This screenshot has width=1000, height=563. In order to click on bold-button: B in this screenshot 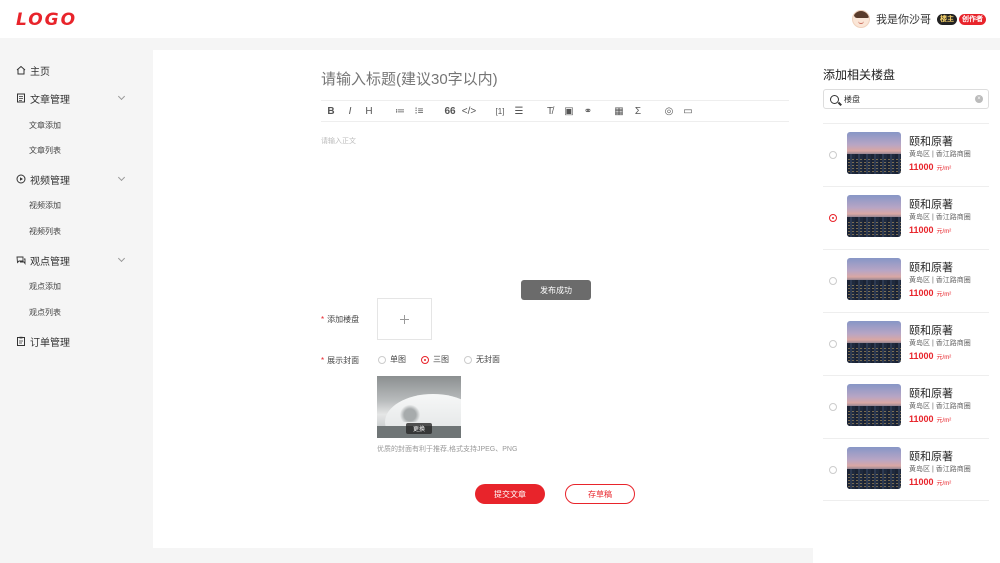, I will do `click(331, 111)`.